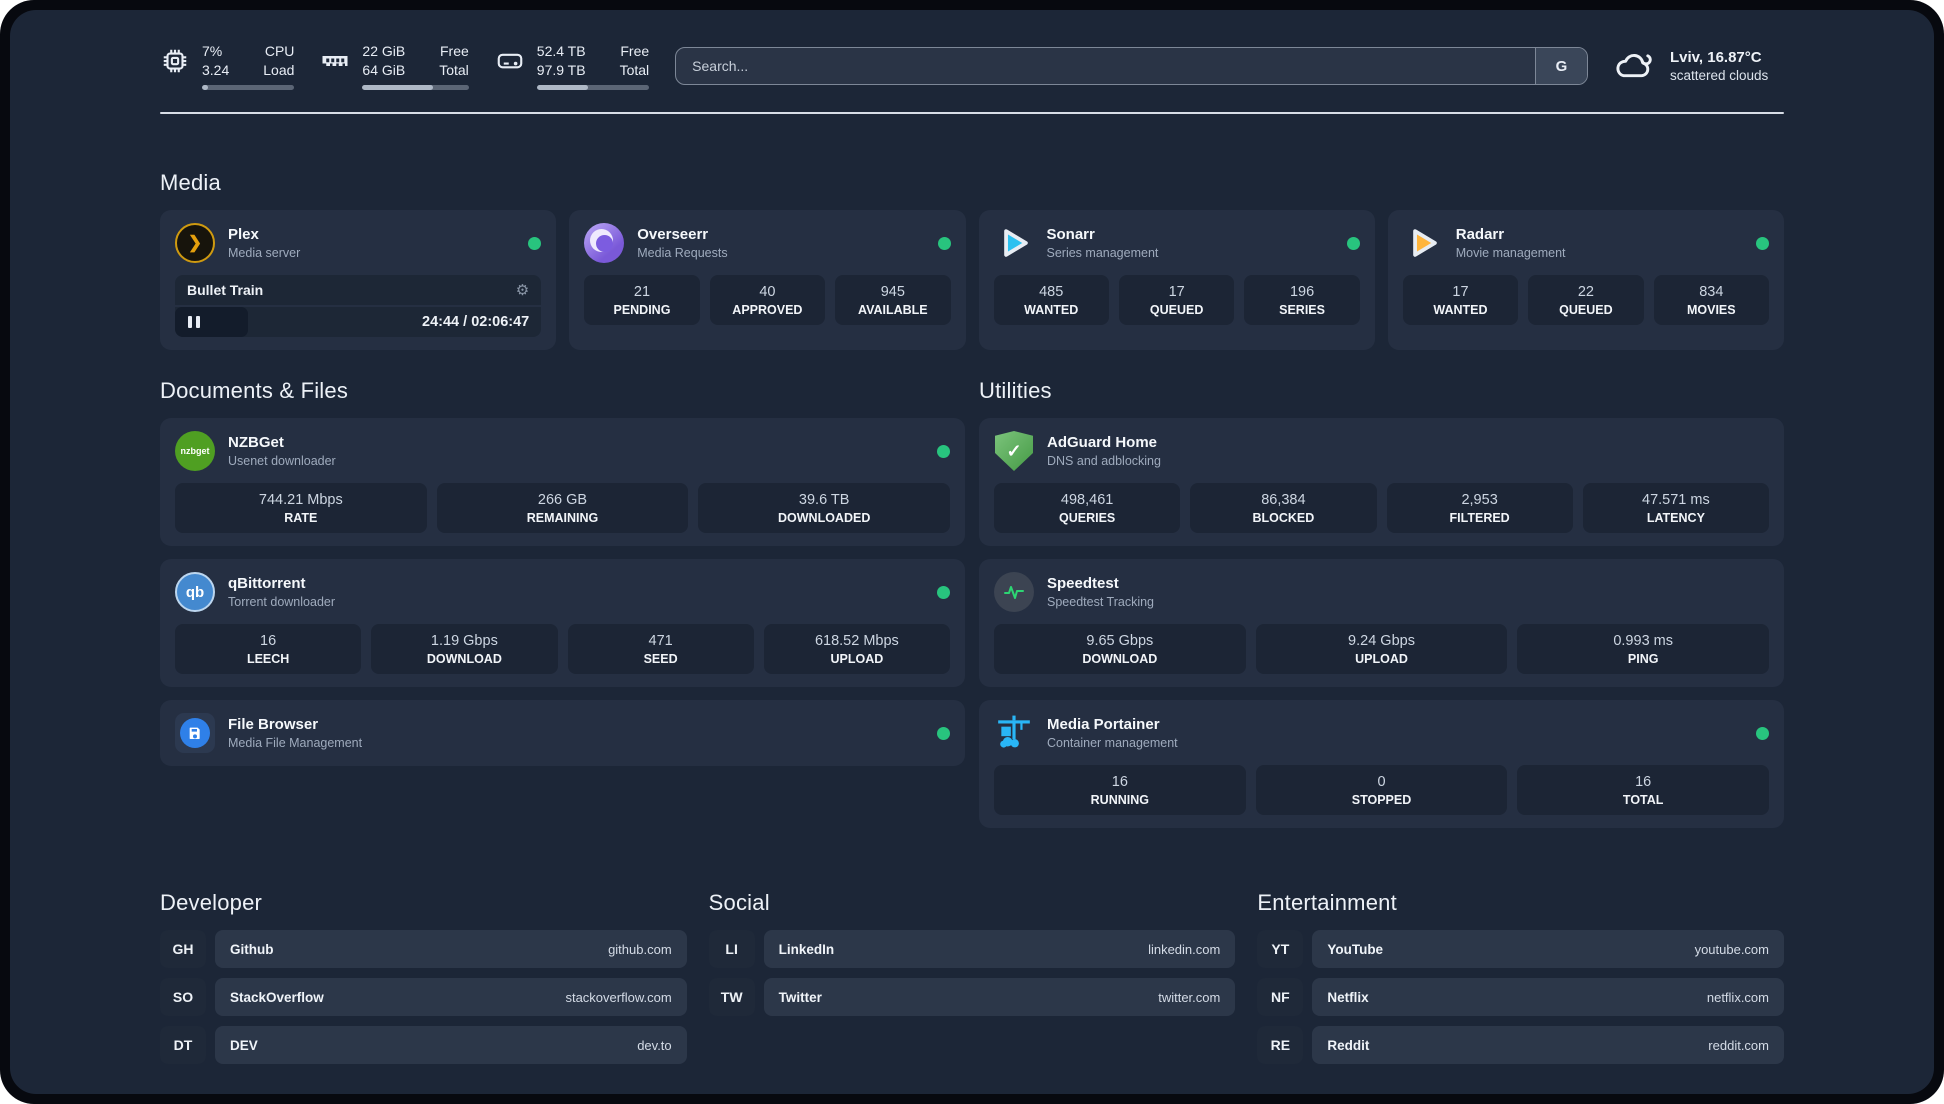 This screenshot has width=1944, height=1104. What do you see at coordinates (767, 300) in the screenshot?
I see `stat-box: 40 APPROVED` at bounding box center [767, 300].